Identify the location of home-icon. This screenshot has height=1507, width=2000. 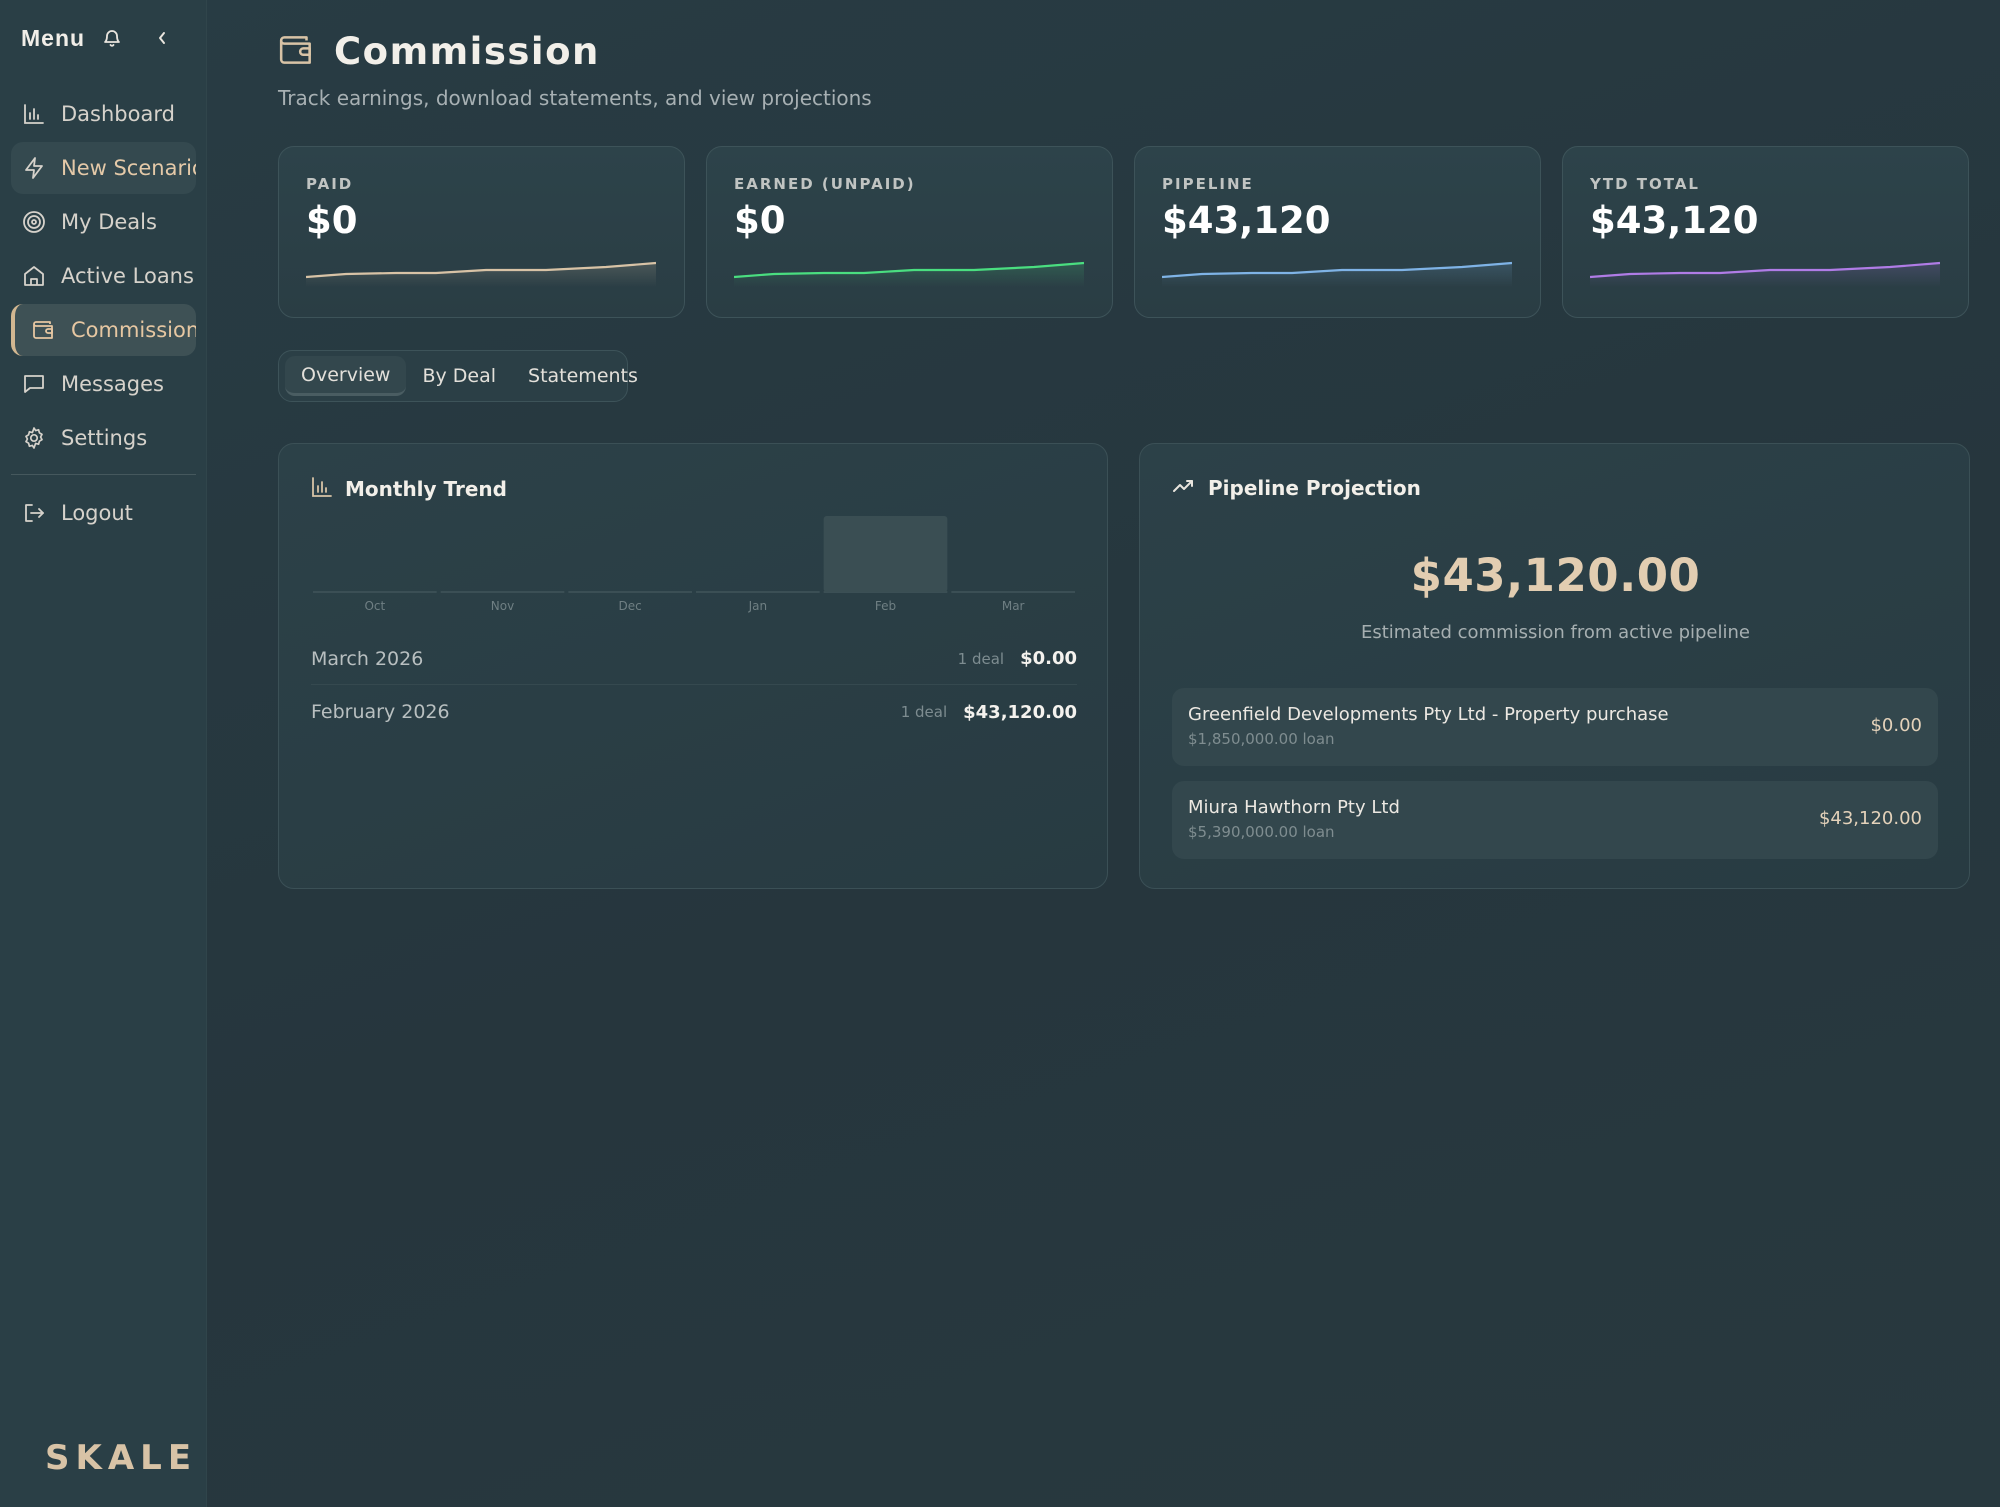
(34, 276).